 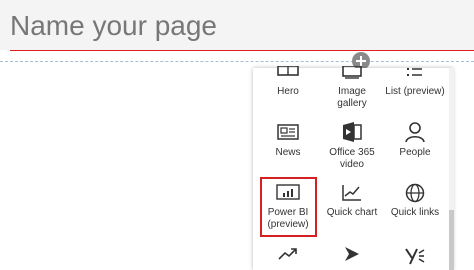 What do you see at coordinates (288, 82) in the screenshot?
I see `webpart-tile-hero: Hero` at bounding box center [288, 82].